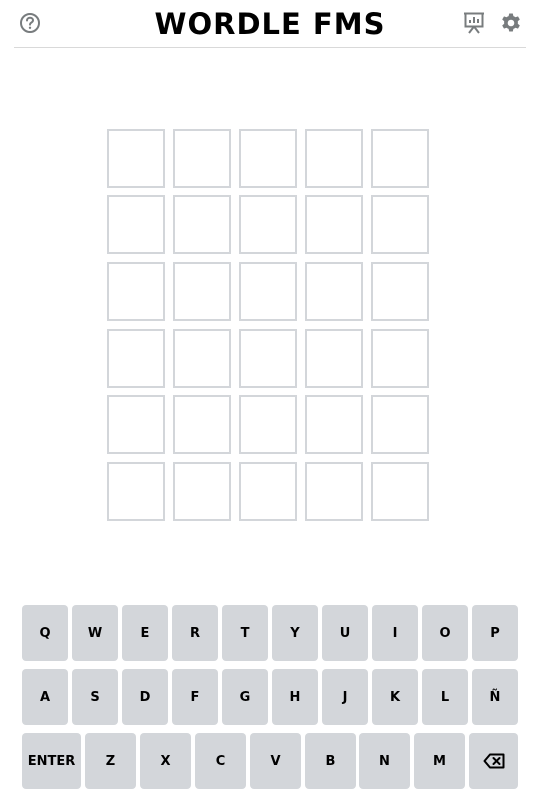 This screenshot has height=799, width=554. What do you see at coordinates (45, 633) in the screenshot?
I see `key-q: Q` at bounding box center [45, 633].